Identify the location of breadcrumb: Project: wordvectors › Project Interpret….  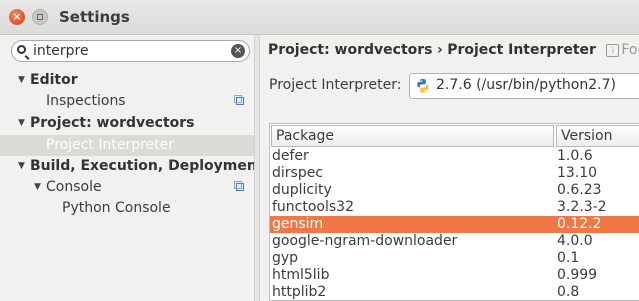
(453, 50).